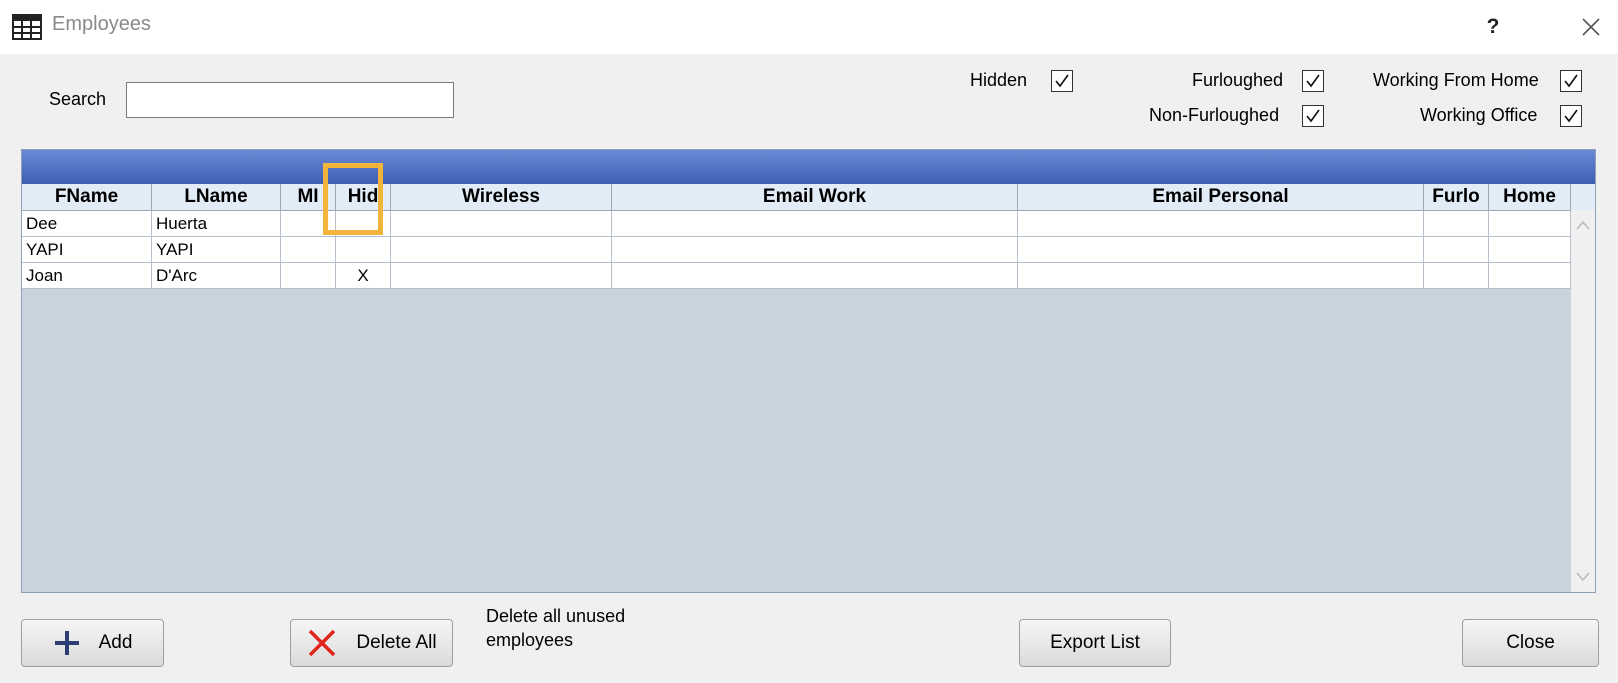 Image resolution: width=1618 pixels, height=683 pixels. Describe the element at coordinates (1479, 115) in the screenshot. I see `working-office-label: Working Office` at that location.